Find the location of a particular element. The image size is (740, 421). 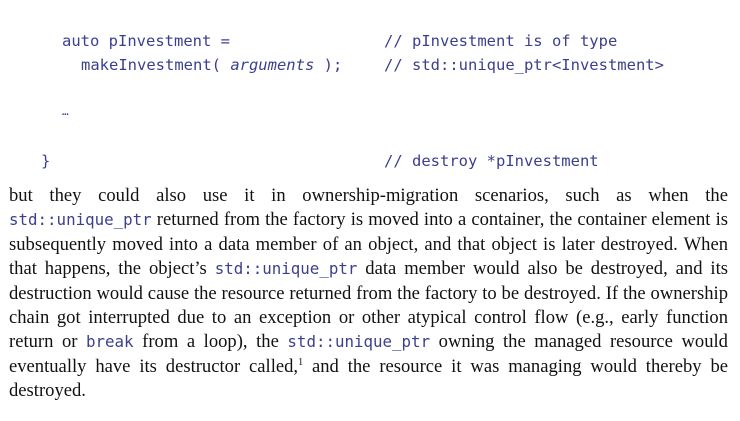

code-line-make-investment: makeInvestment( arguments ); is located at coordinates (211, 65).